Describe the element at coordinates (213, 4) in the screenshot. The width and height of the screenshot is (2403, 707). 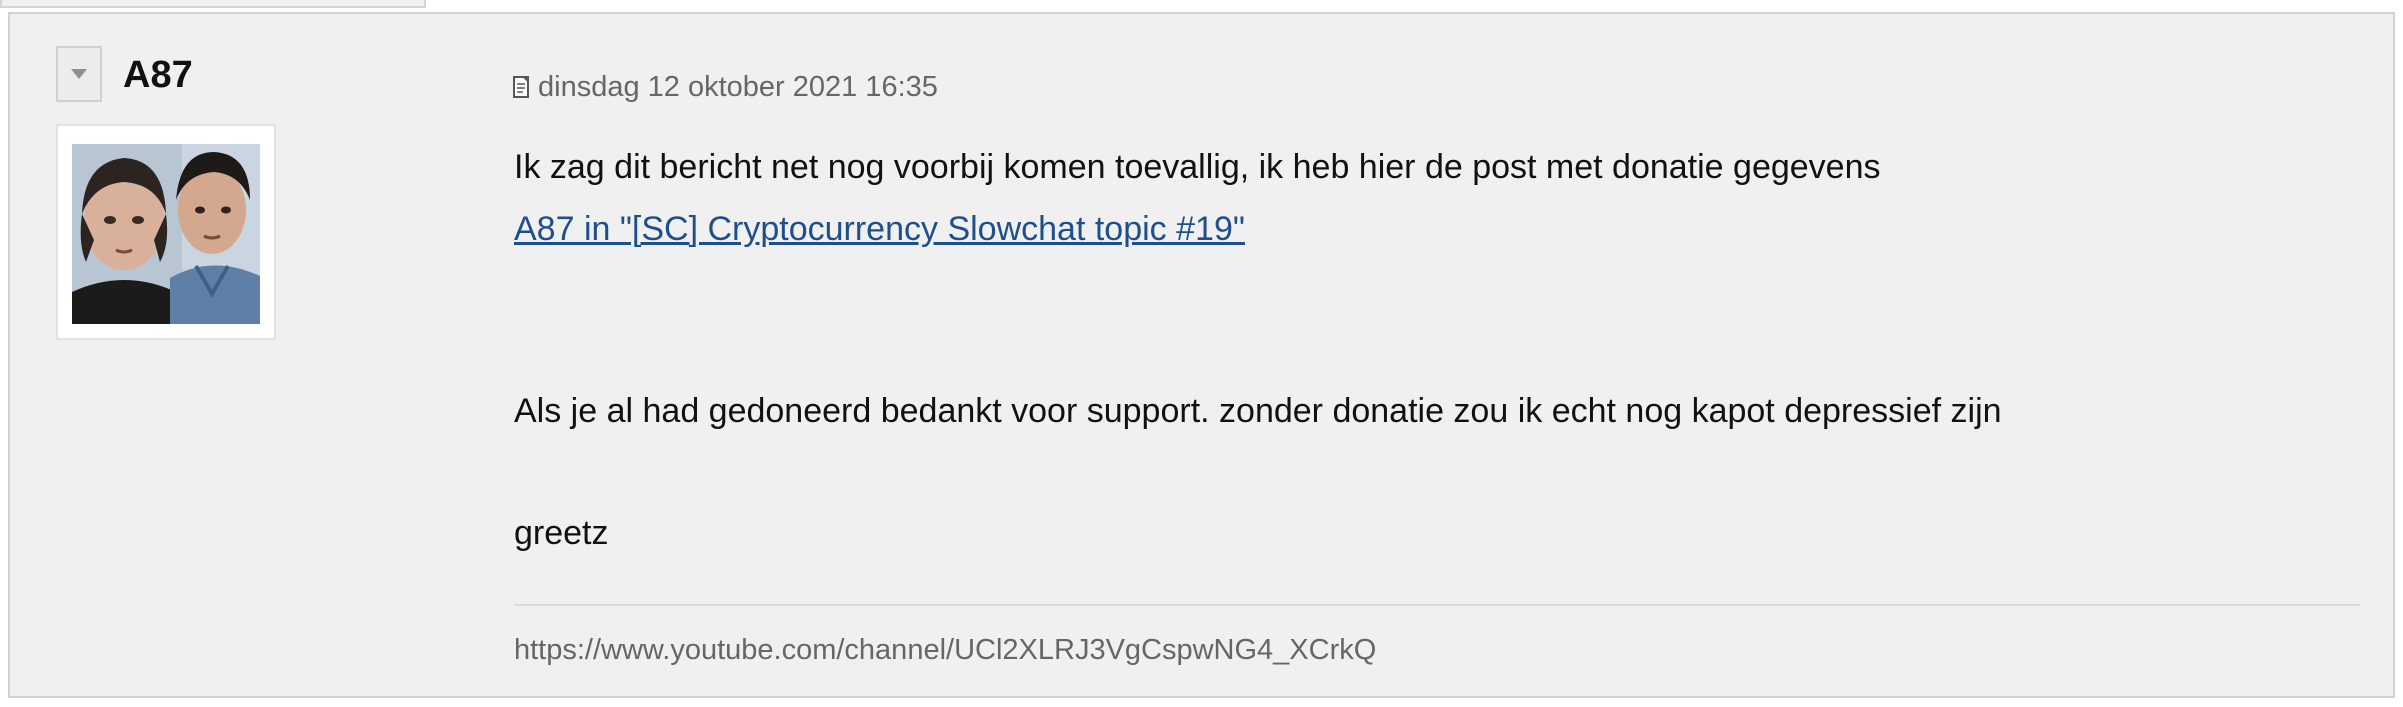
I see `previous-post-edge` at that location.